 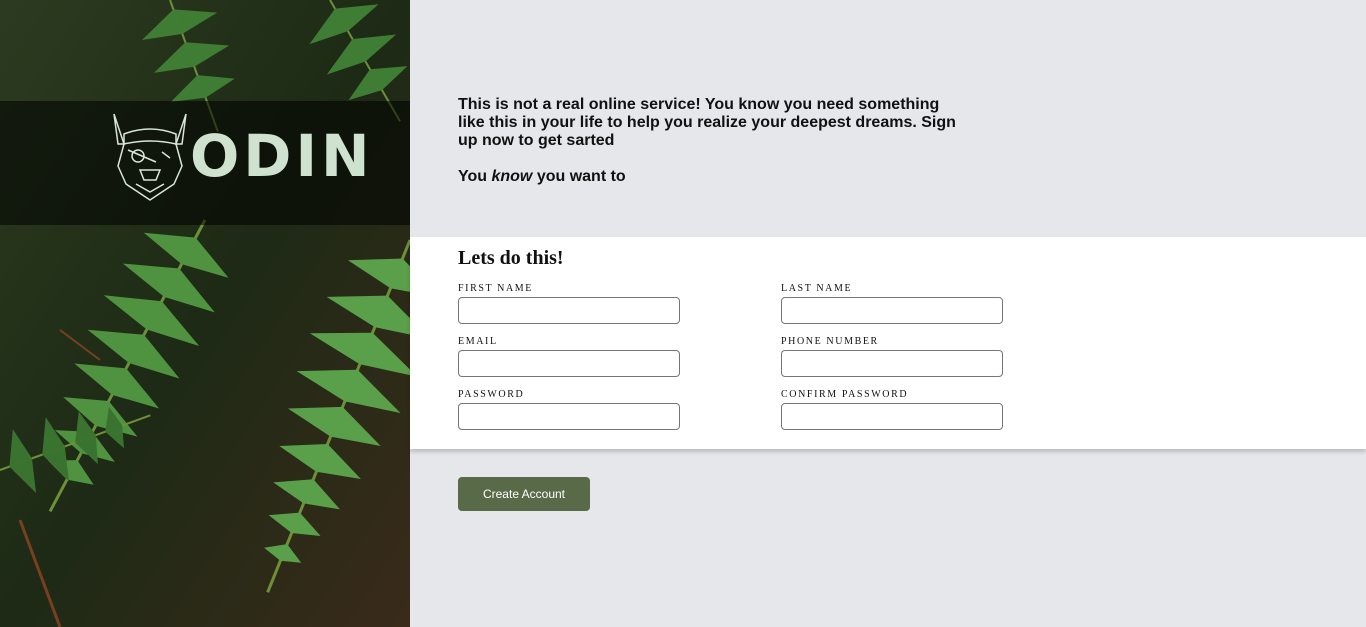 What do you see at coordinates (569, 416) in the screenshot?
I see `password-input` at bounding box center [569, 416].